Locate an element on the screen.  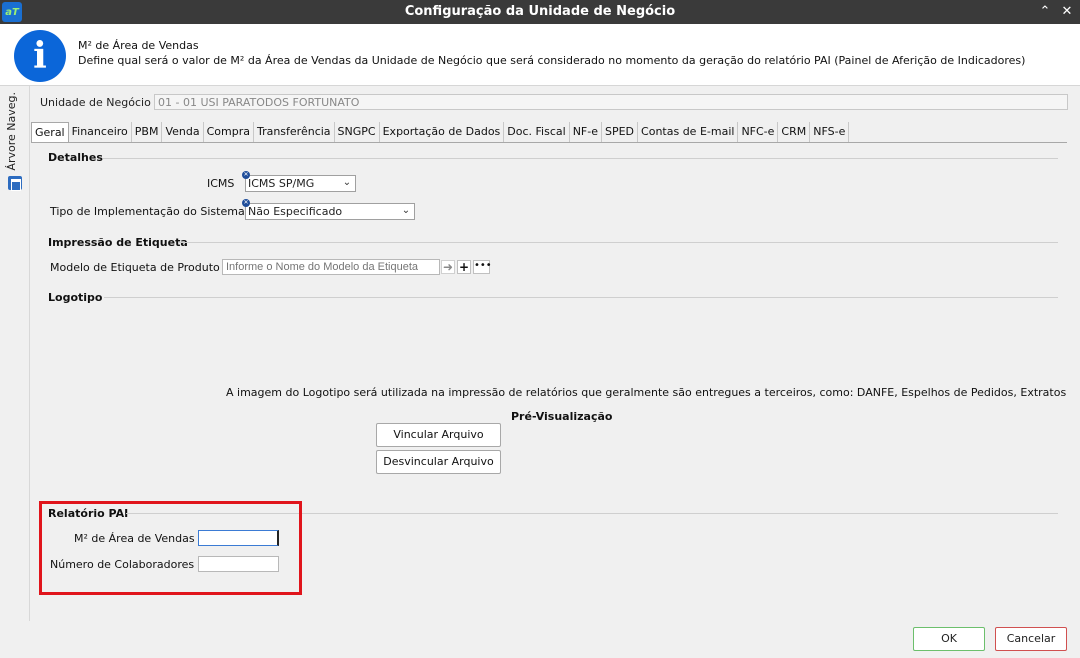
tipo-implementacao-select: Não Especificado ⌄ is located at coordinates (330, 211).